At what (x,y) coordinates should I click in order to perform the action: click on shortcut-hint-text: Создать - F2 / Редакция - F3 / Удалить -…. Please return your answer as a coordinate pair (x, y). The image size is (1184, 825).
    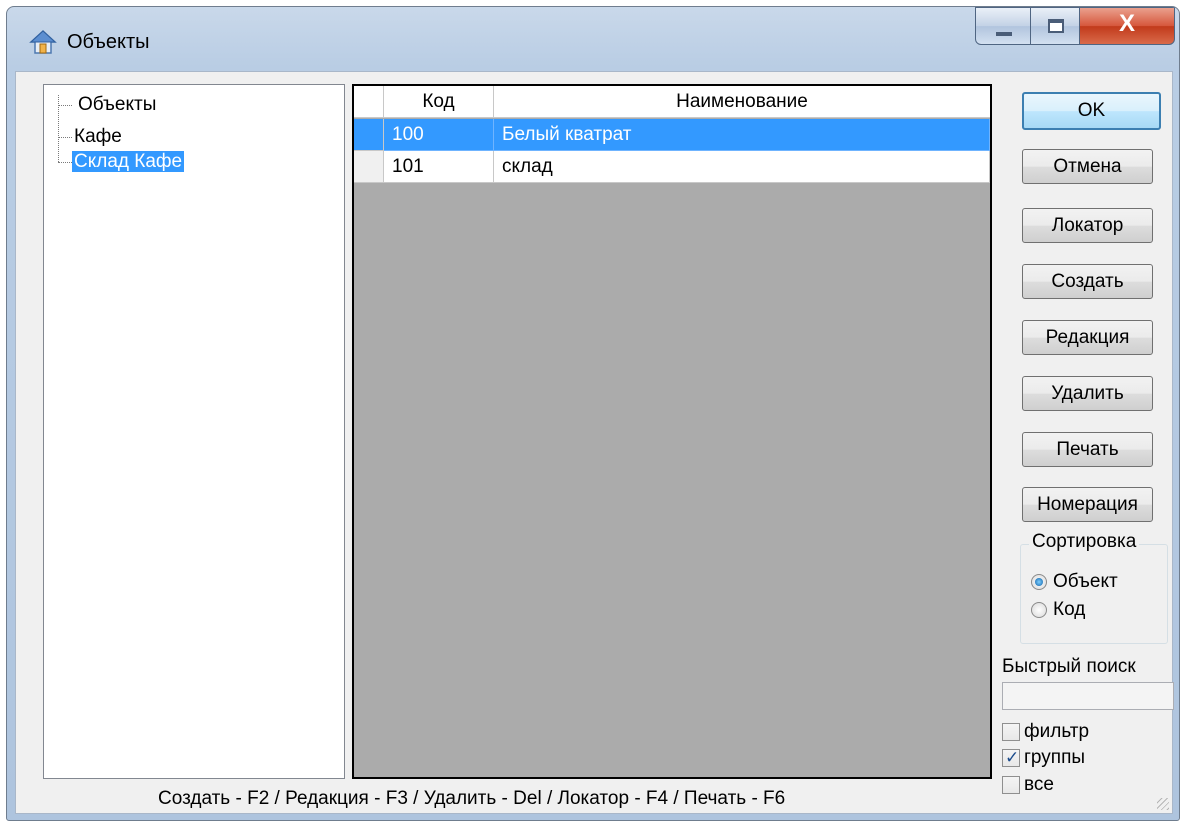
    Looking at the image, I should click on (472, 798).